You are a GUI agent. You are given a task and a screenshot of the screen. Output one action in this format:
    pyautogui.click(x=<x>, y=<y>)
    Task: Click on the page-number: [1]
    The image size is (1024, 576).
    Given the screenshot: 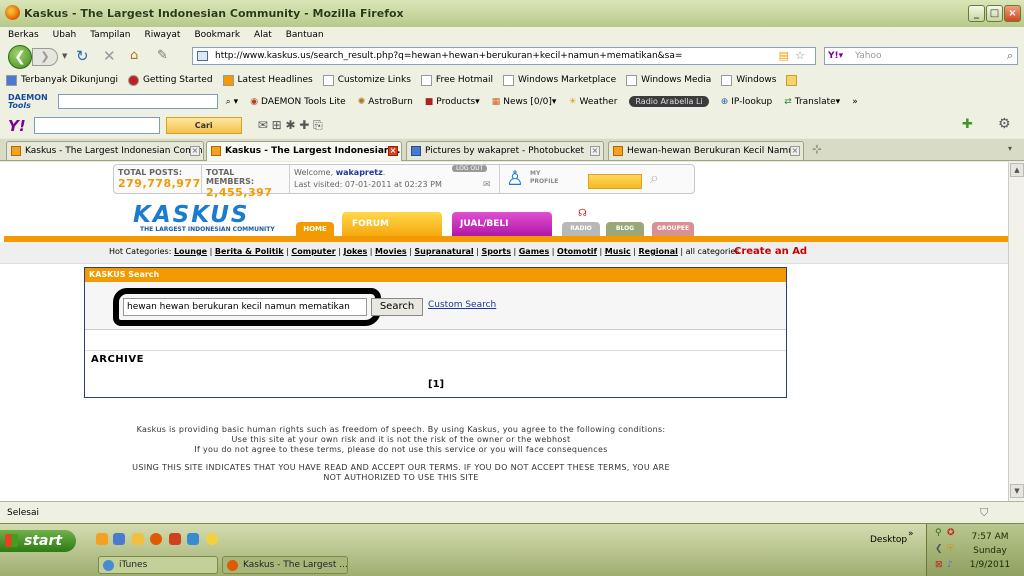 What is the action you would take?
    pyautogui.click(x=436, y=384)
    